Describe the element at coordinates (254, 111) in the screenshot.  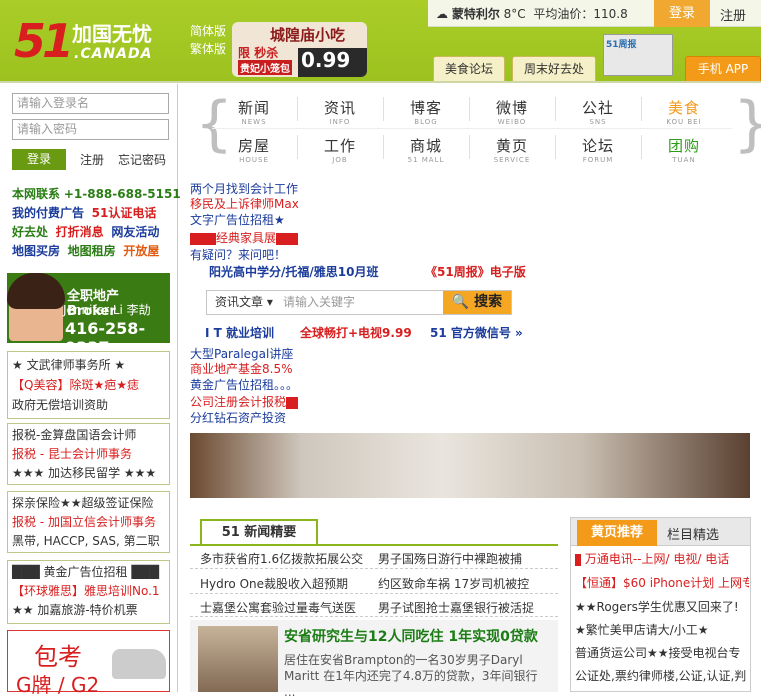
I see `nav-news: 新闻 NEWS` at that location.